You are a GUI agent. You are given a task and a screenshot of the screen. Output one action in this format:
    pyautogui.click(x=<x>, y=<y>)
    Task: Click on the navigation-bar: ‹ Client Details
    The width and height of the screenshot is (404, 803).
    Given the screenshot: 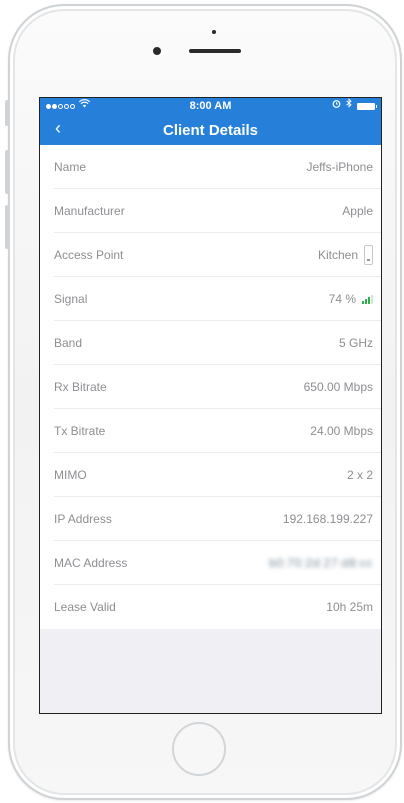 What is the action you would take?
    pyautogui.click(x=210, y=129)
    